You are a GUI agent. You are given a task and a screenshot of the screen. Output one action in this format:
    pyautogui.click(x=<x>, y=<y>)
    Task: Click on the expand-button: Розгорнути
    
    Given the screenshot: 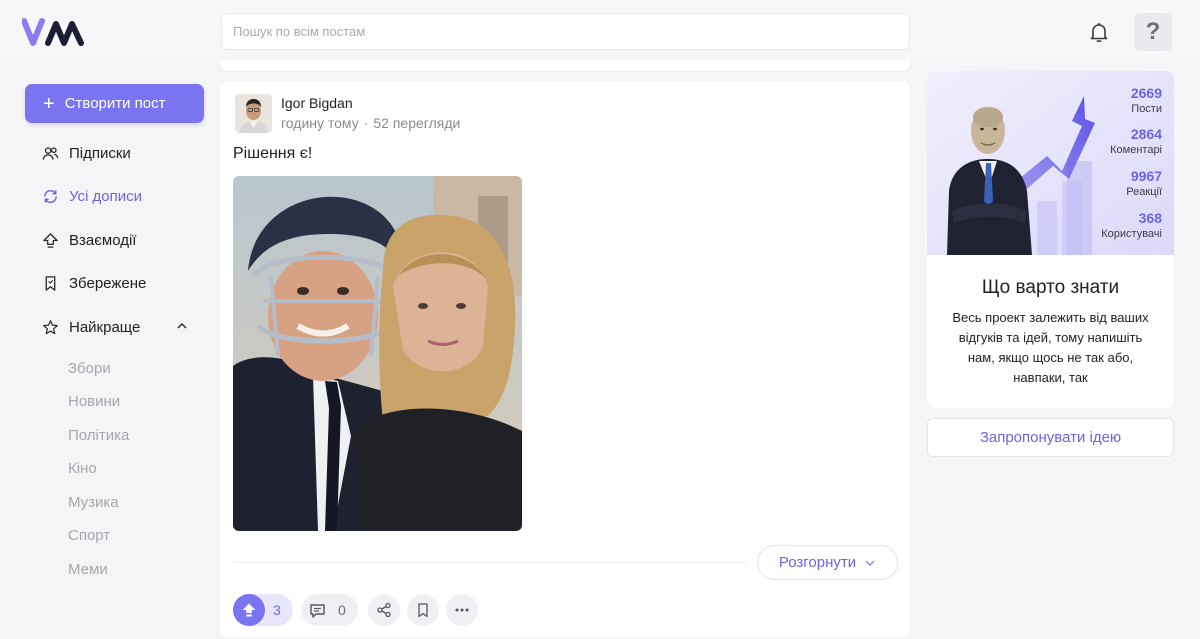 What is the action you would take?
    pyautogui.click(x=827, y=562)
    